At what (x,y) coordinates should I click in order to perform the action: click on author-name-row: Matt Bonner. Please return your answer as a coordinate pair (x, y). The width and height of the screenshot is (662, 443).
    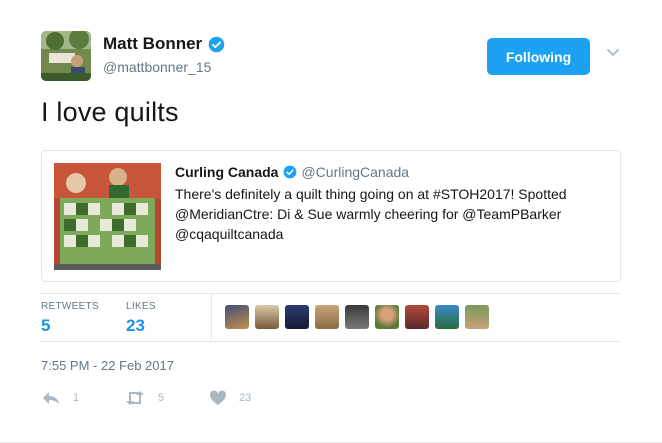
    Looking at the image, I should click on (164, 44).